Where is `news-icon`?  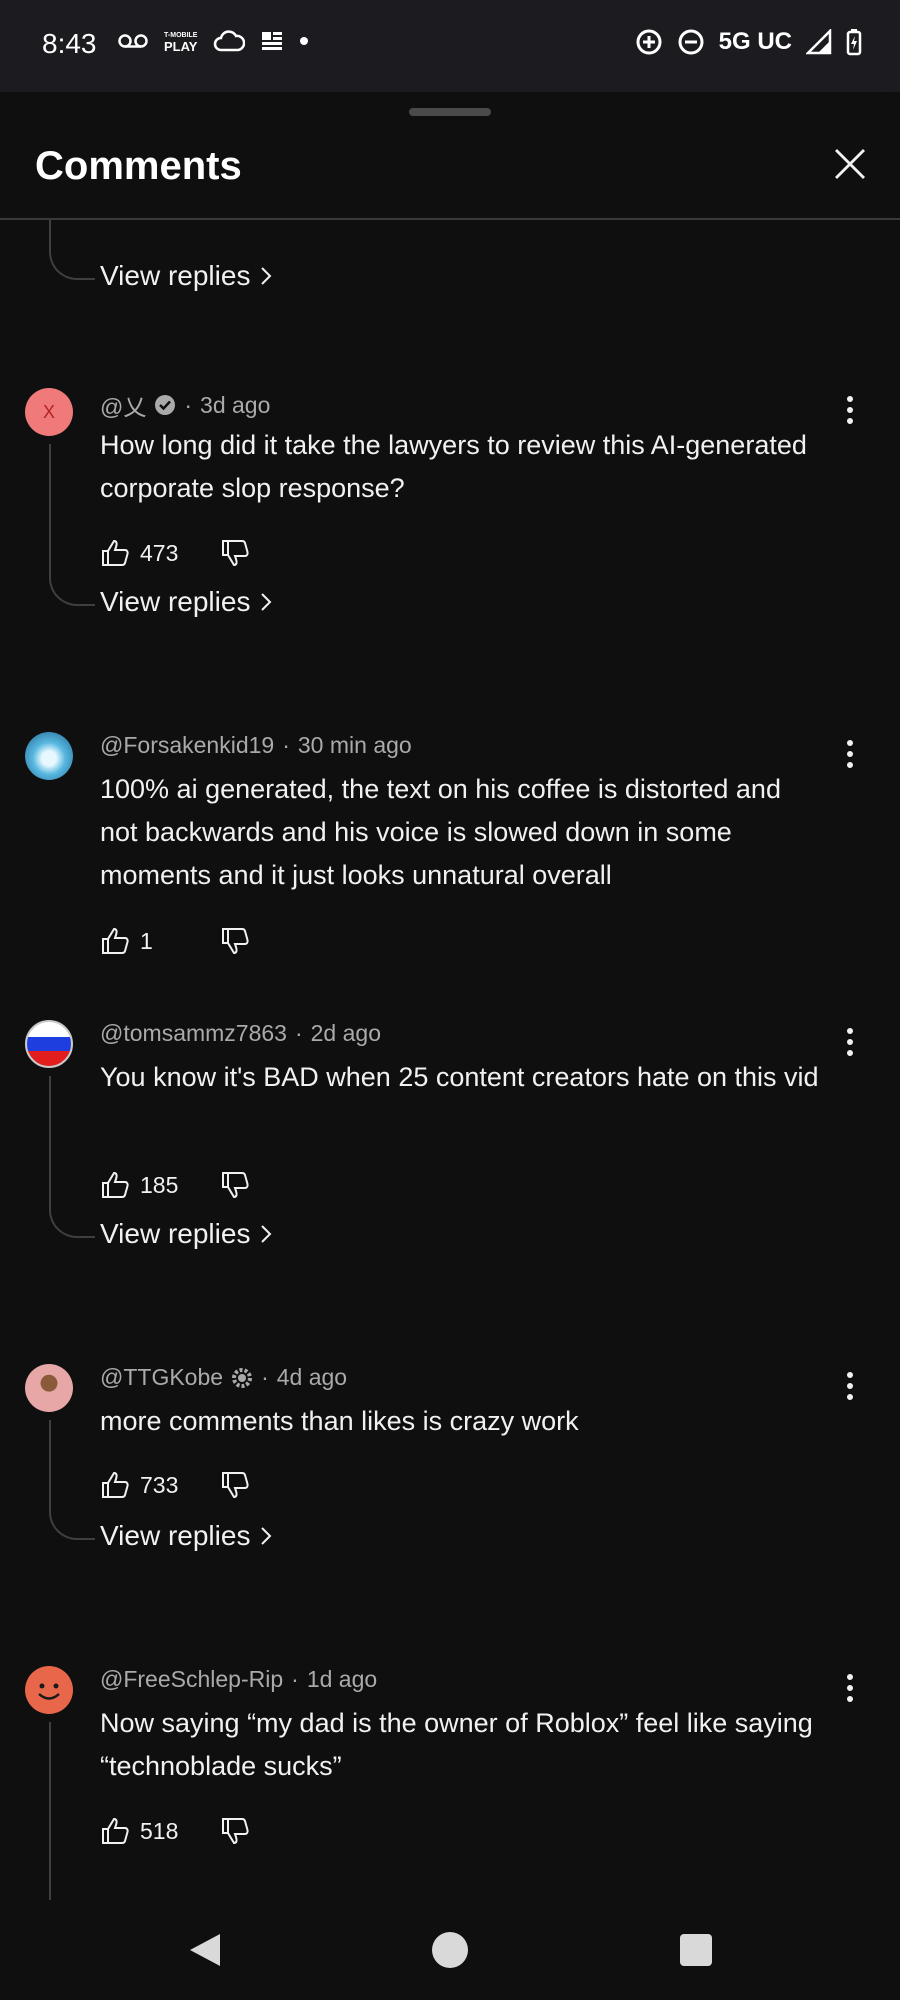
news-icon is located at coordinates (272, 41).